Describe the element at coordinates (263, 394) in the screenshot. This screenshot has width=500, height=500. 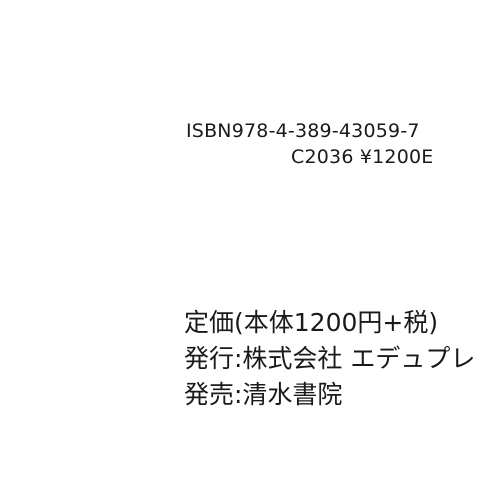
I see `seller-line: 発売:清水書院` at that location.